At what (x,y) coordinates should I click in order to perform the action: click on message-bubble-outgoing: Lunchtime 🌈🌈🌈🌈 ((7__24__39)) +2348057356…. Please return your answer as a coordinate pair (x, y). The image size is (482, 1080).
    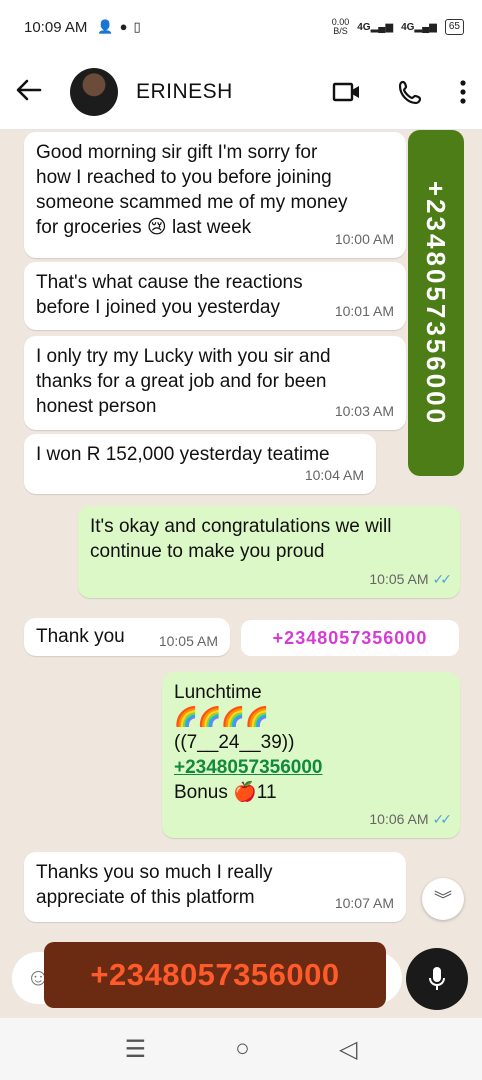
    Looking at the image, I should click on (311, 755).